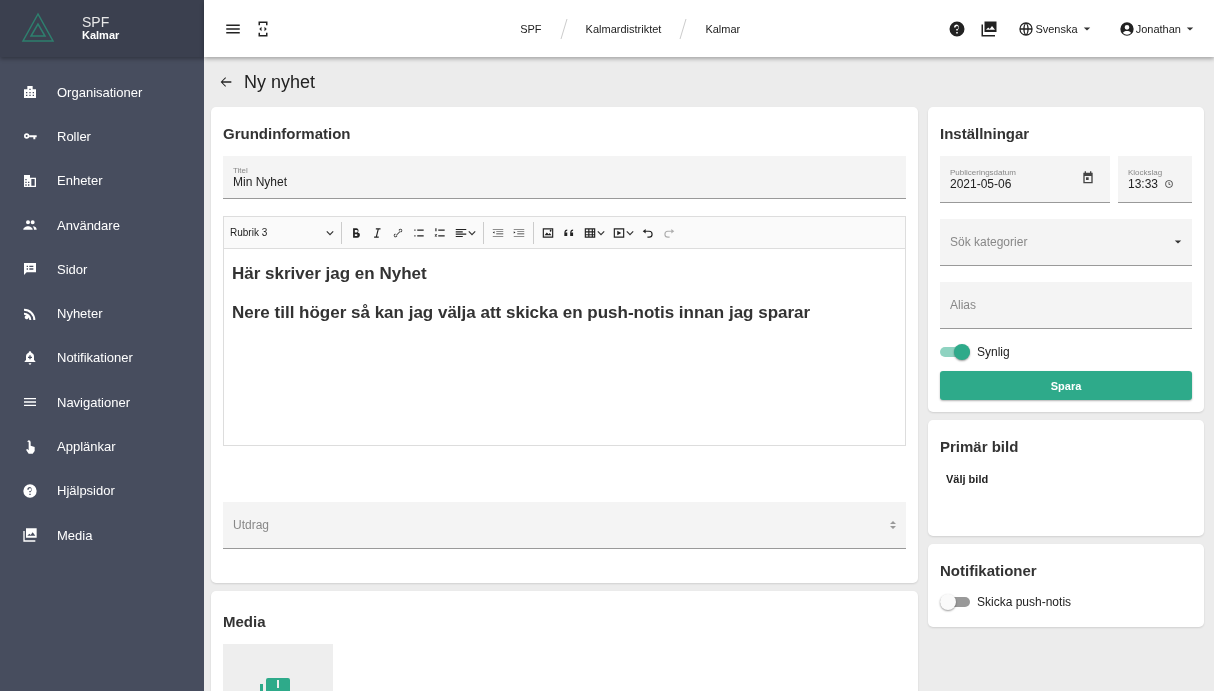  What do you see at coordinates (1088, 178) in the screenshot?
I see `calendar-icon` at bounding box center [1088, 178].